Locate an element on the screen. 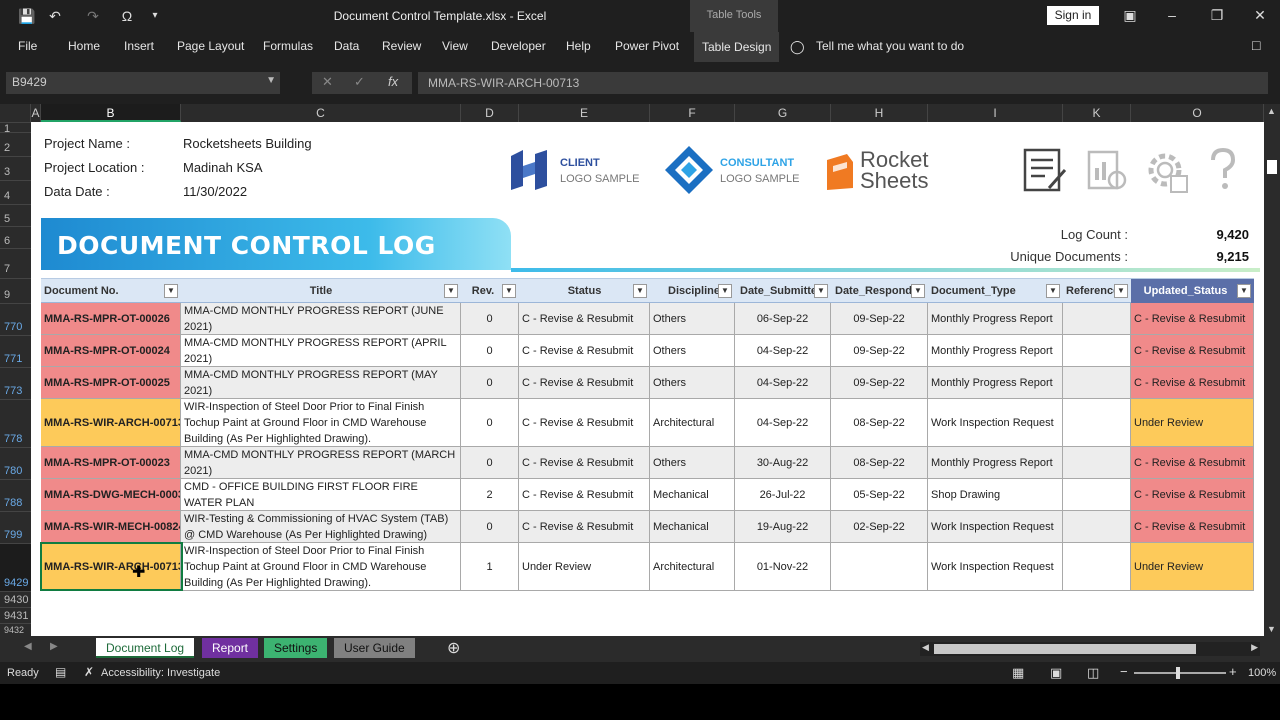 This screenshot has width=1280, height=720. cell-date-responded: 08-Sep-22 is located at coordinates (879, 422).